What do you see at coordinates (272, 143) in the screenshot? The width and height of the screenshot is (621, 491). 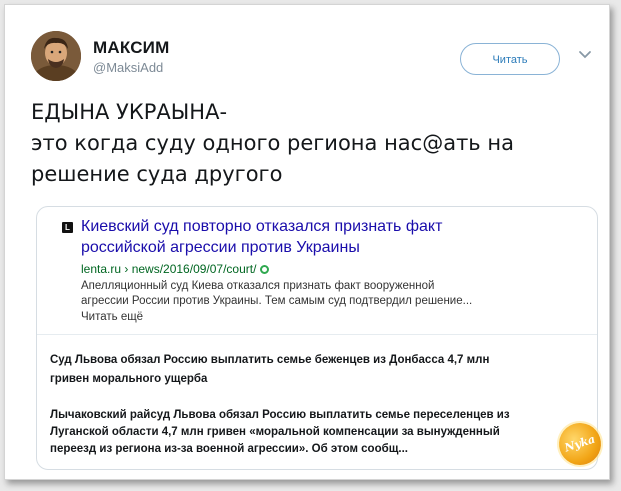 I see `tweet-line: это когда суду одного региона нас@ать на` at bounding box center [272, 143].